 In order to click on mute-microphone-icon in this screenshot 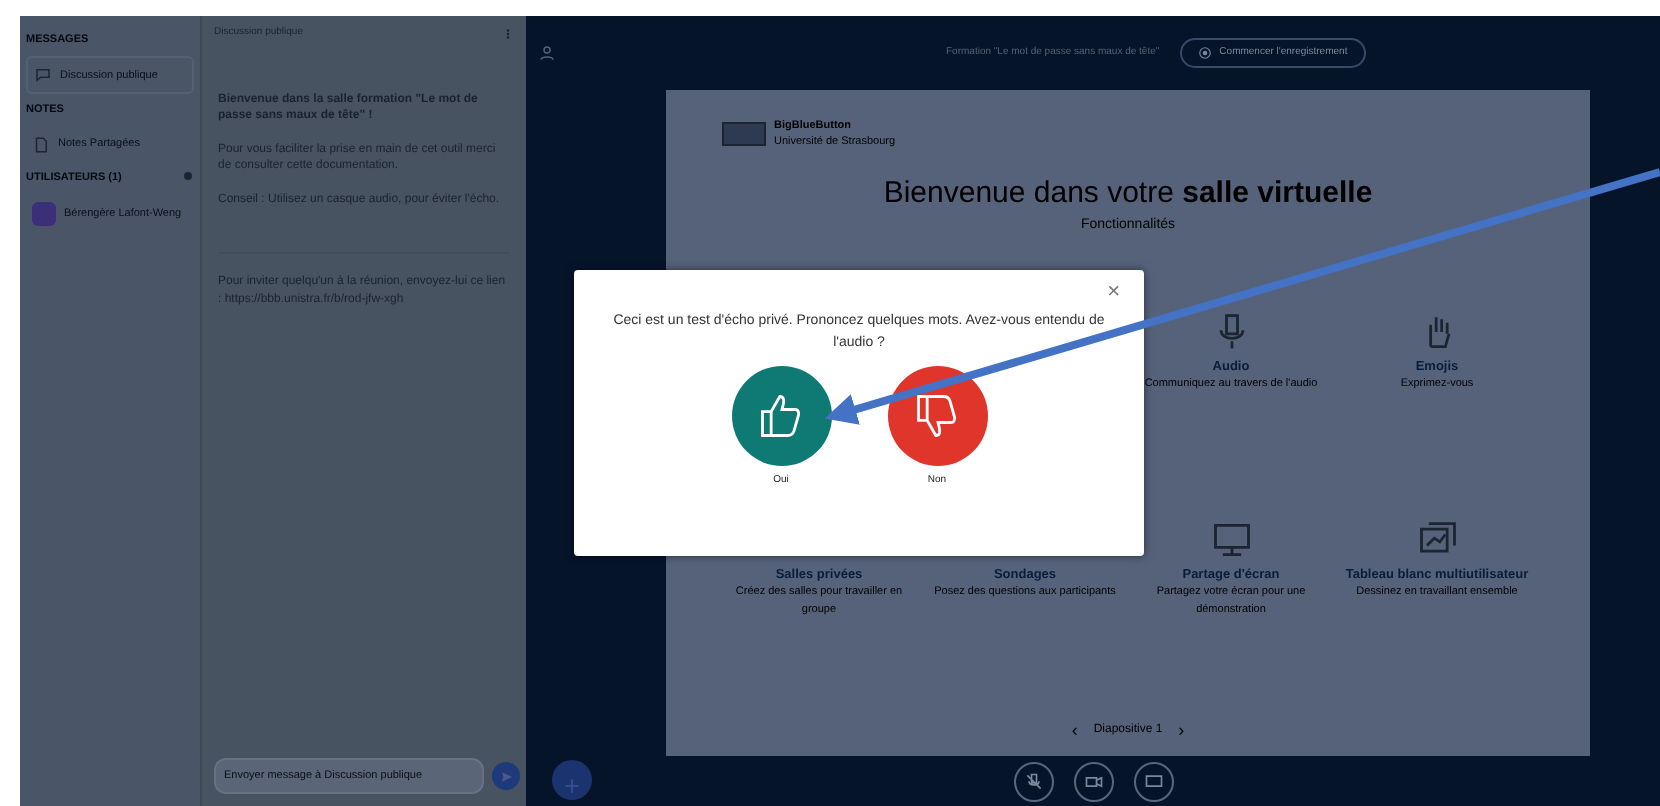, I will do `click(1033, 782)`.